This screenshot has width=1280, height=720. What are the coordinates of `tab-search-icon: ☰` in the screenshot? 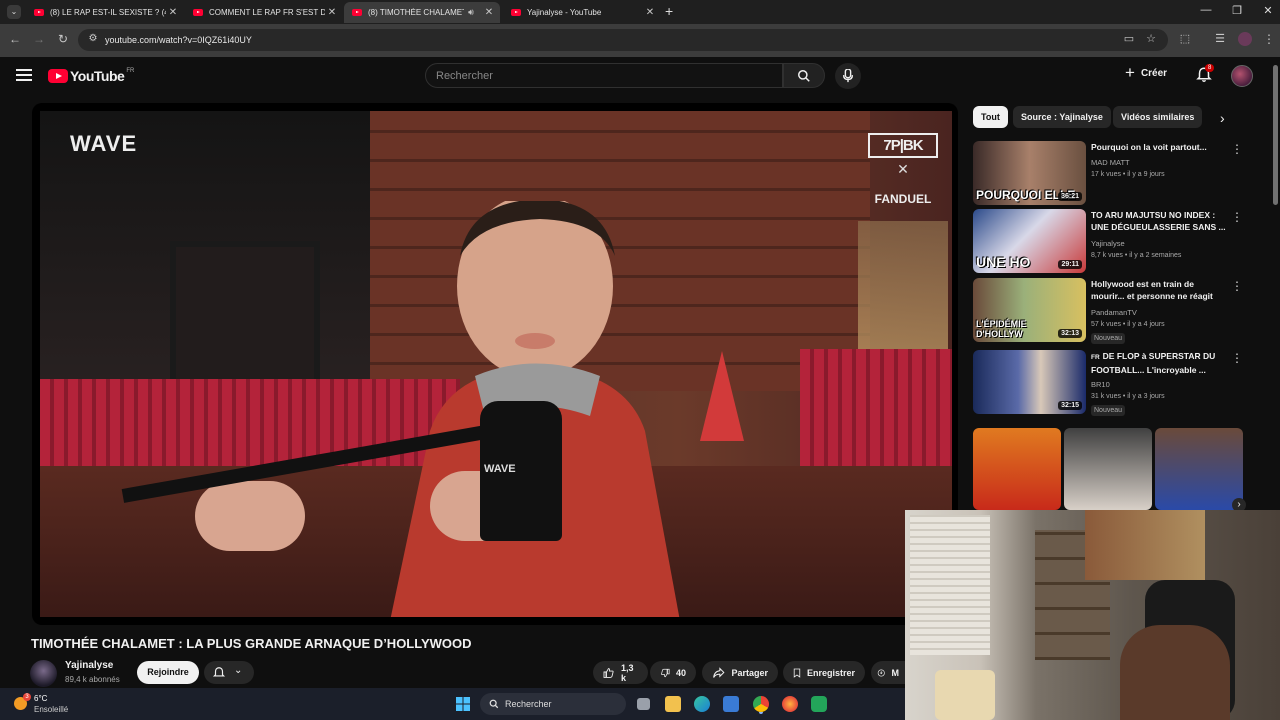 It's located at (1220, 38).